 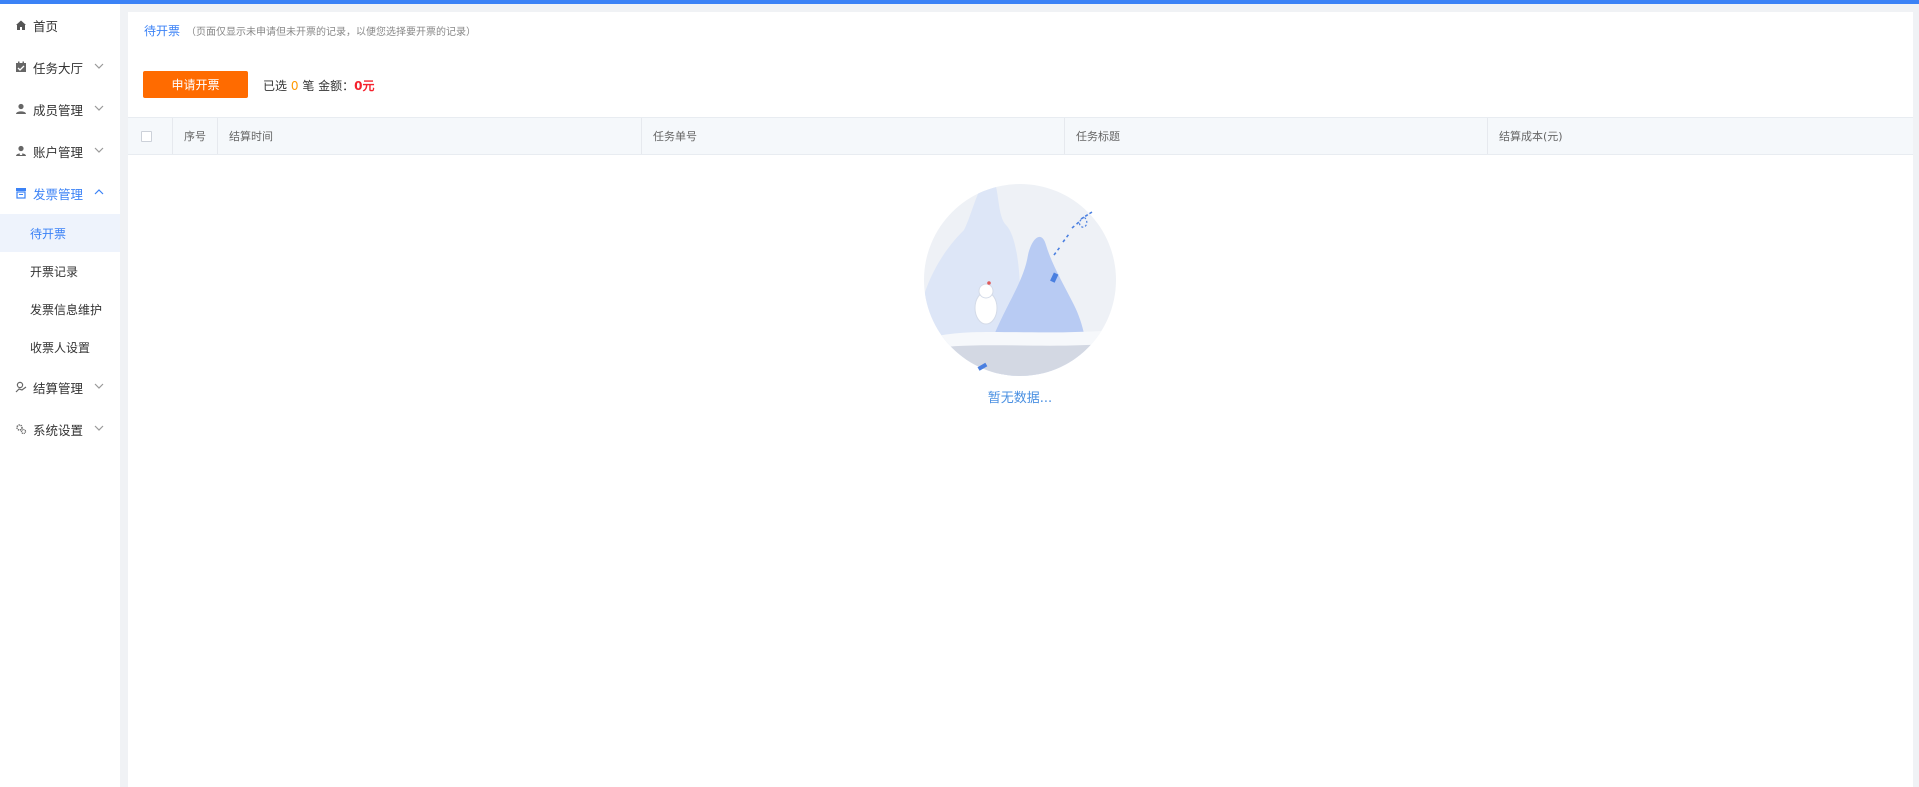 I want to click on invoice-icon, so click(x=21, y=193).